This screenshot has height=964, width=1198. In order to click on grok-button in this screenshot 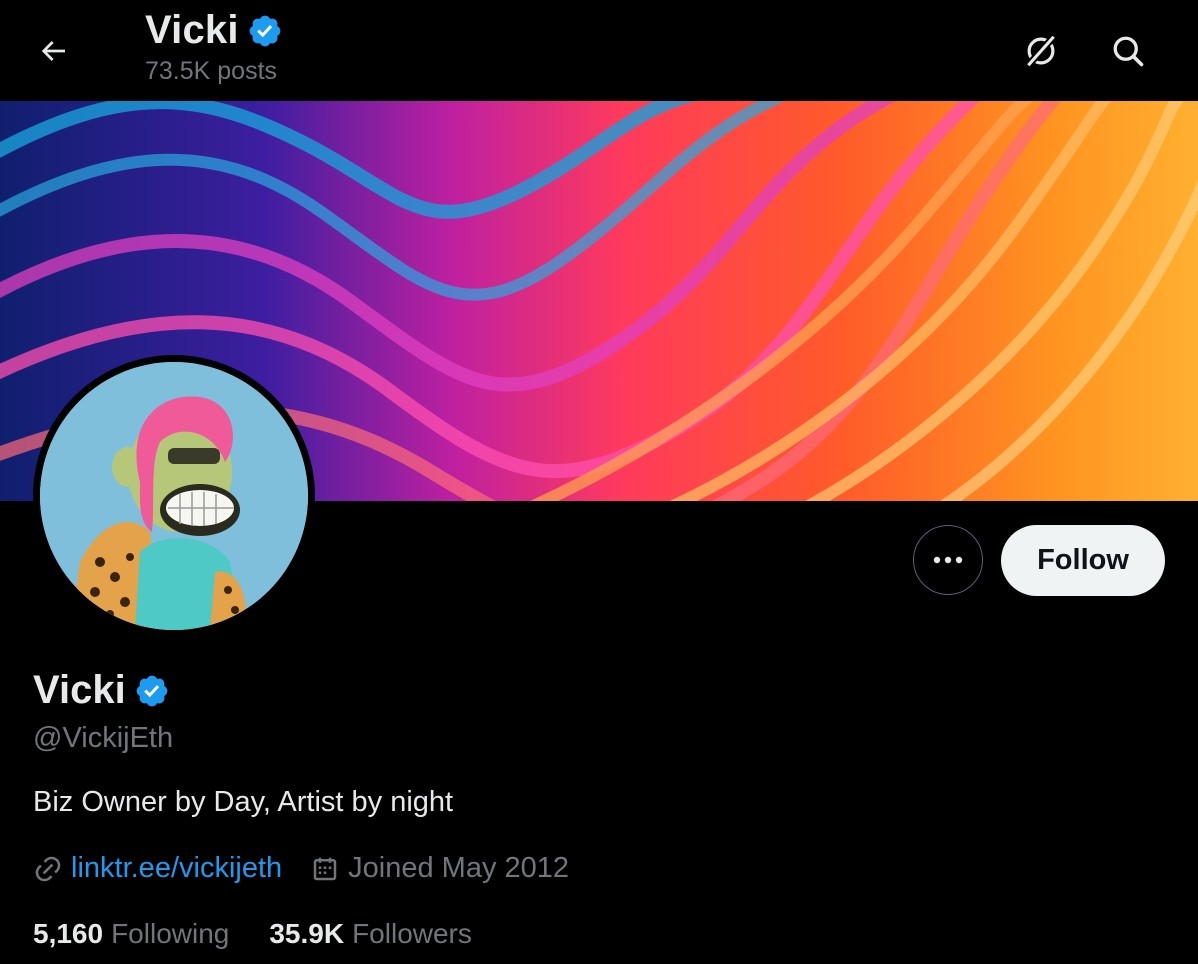, I will do `click(1041, 51)`.